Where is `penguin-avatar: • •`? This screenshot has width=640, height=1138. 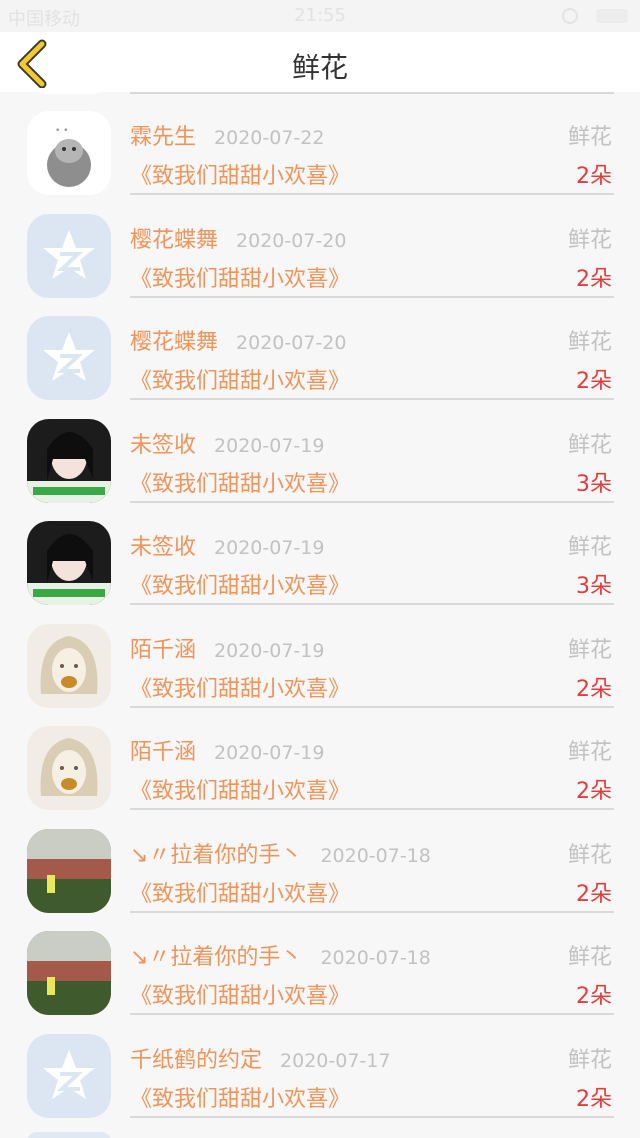 penguin-avatar: • • is located at coordinates (69, 153).